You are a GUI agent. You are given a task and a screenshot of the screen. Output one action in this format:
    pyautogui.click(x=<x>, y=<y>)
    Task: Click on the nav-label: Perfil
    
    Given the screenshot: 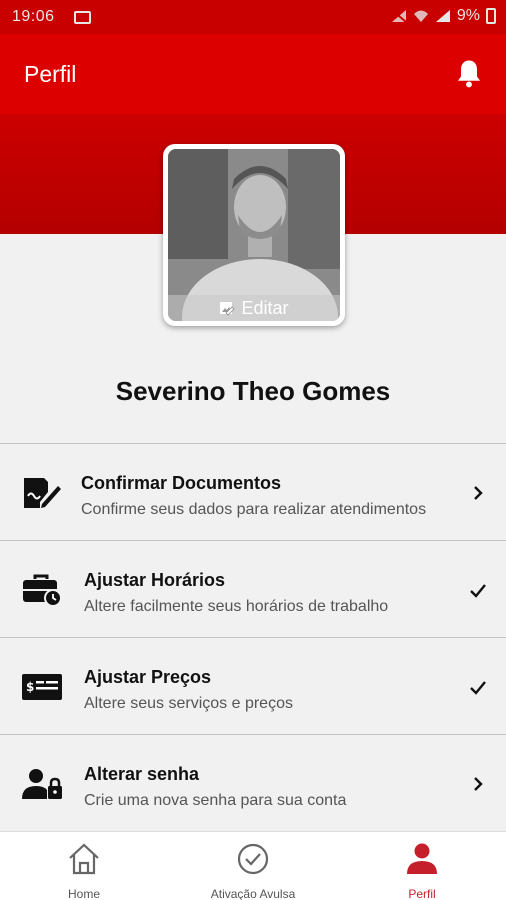 What is the action you would take?
    pyautogui.click(x=422, y=893)
    